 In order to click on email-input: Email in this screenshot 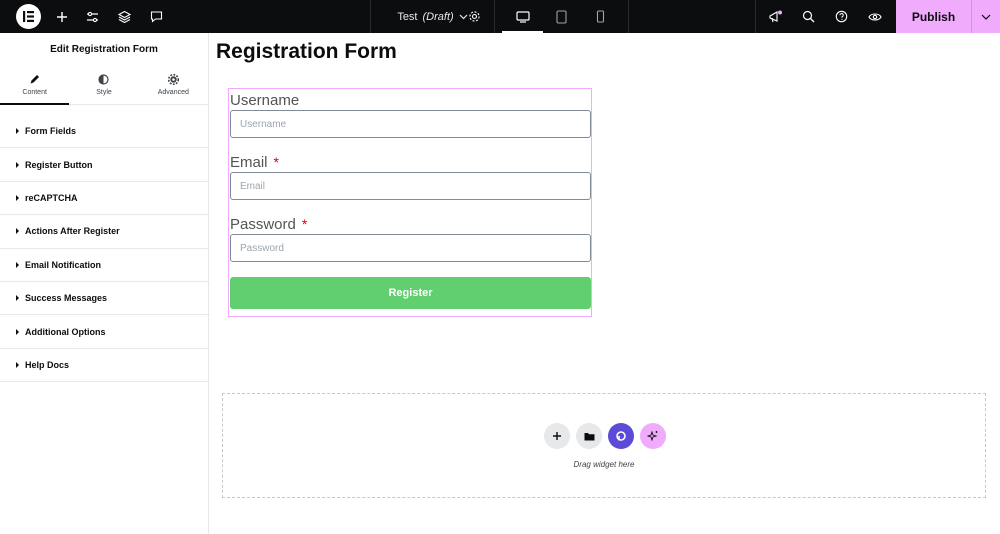, I will do `click(410, 186)`.